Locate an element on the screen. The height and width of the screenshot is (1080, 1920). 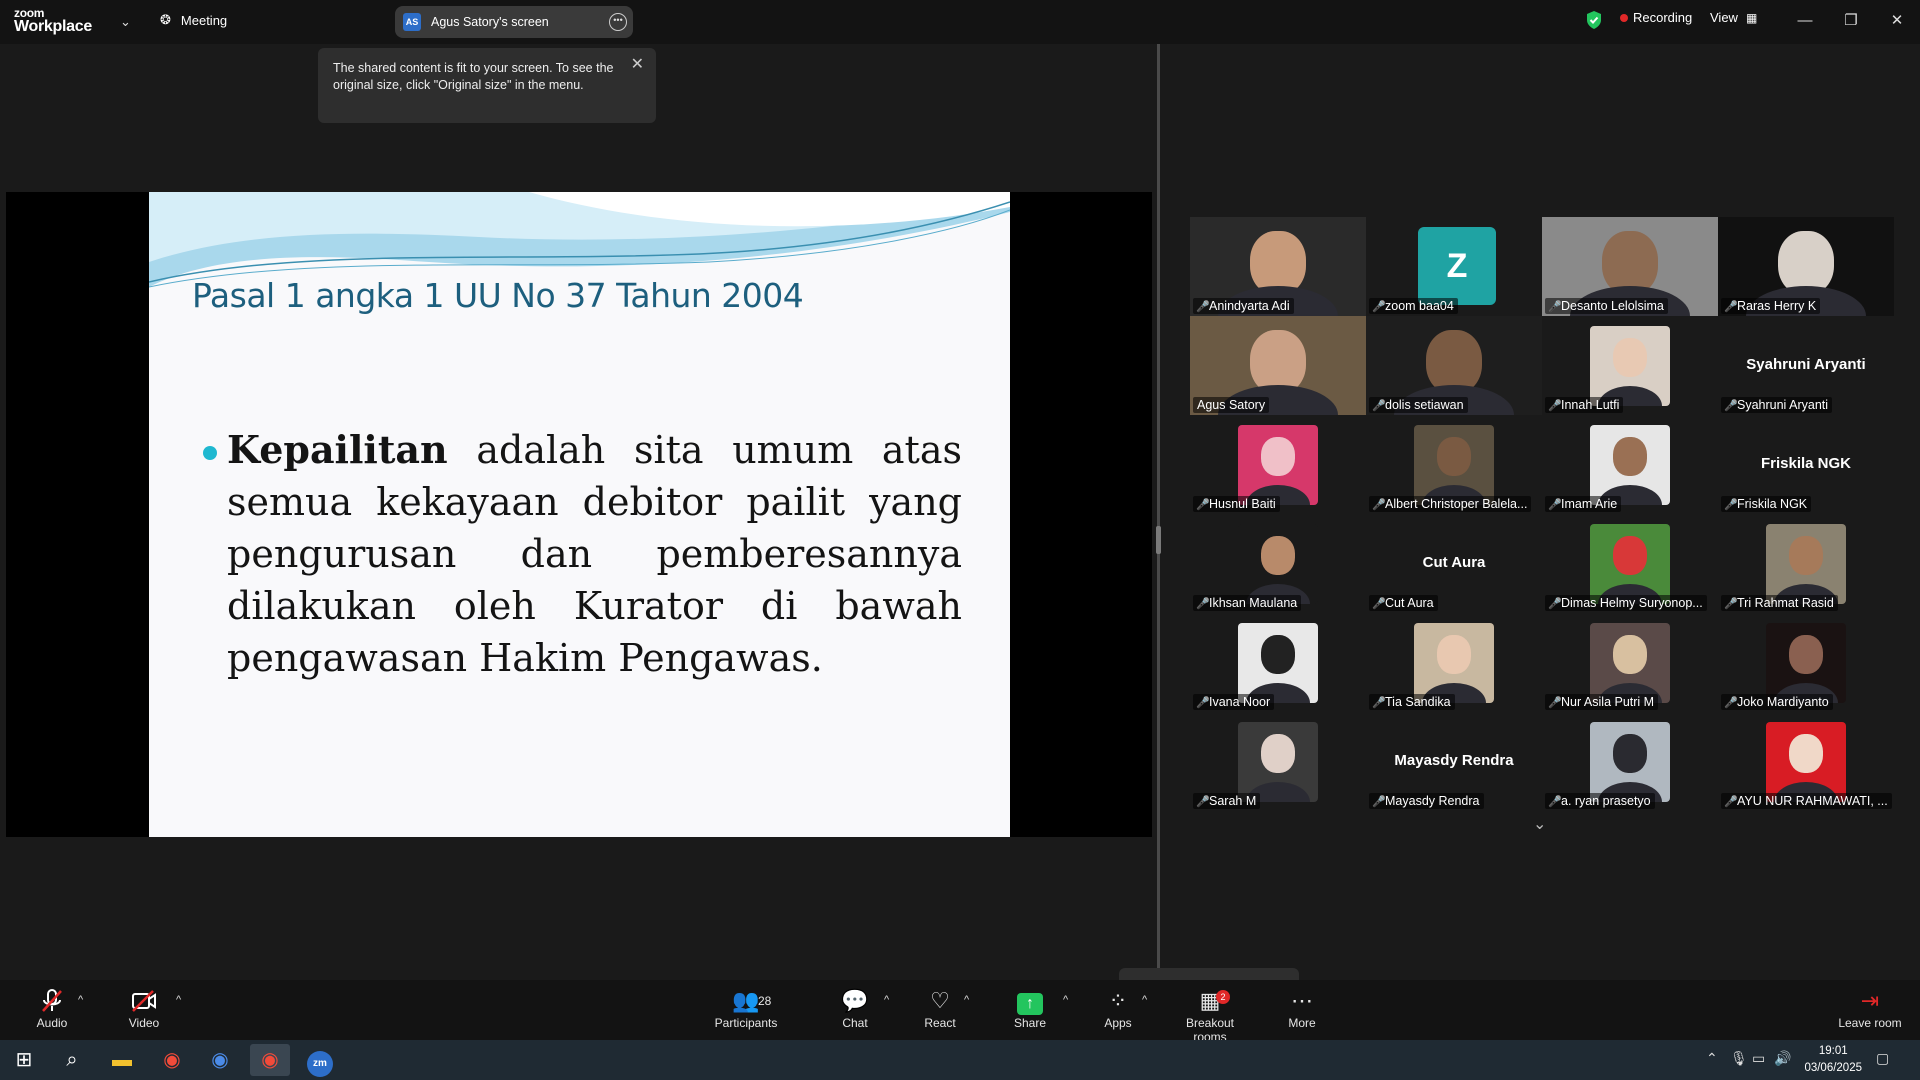
video-button: Video is located at coordinates (144, 1009).